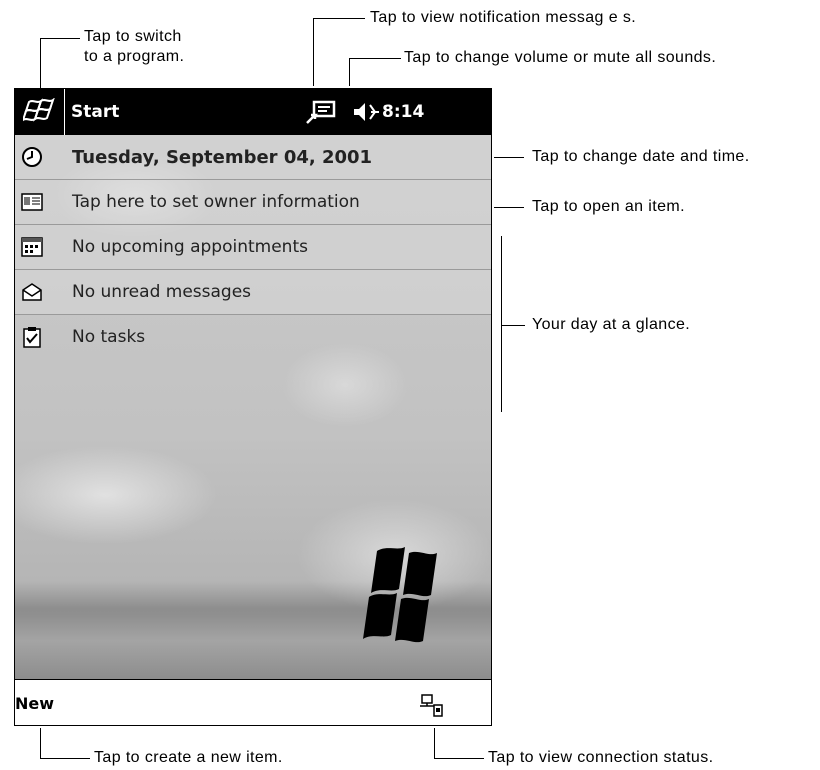 This screenshot has width=820, height=770. I want to click on start-label: Start, so click(95, 112).